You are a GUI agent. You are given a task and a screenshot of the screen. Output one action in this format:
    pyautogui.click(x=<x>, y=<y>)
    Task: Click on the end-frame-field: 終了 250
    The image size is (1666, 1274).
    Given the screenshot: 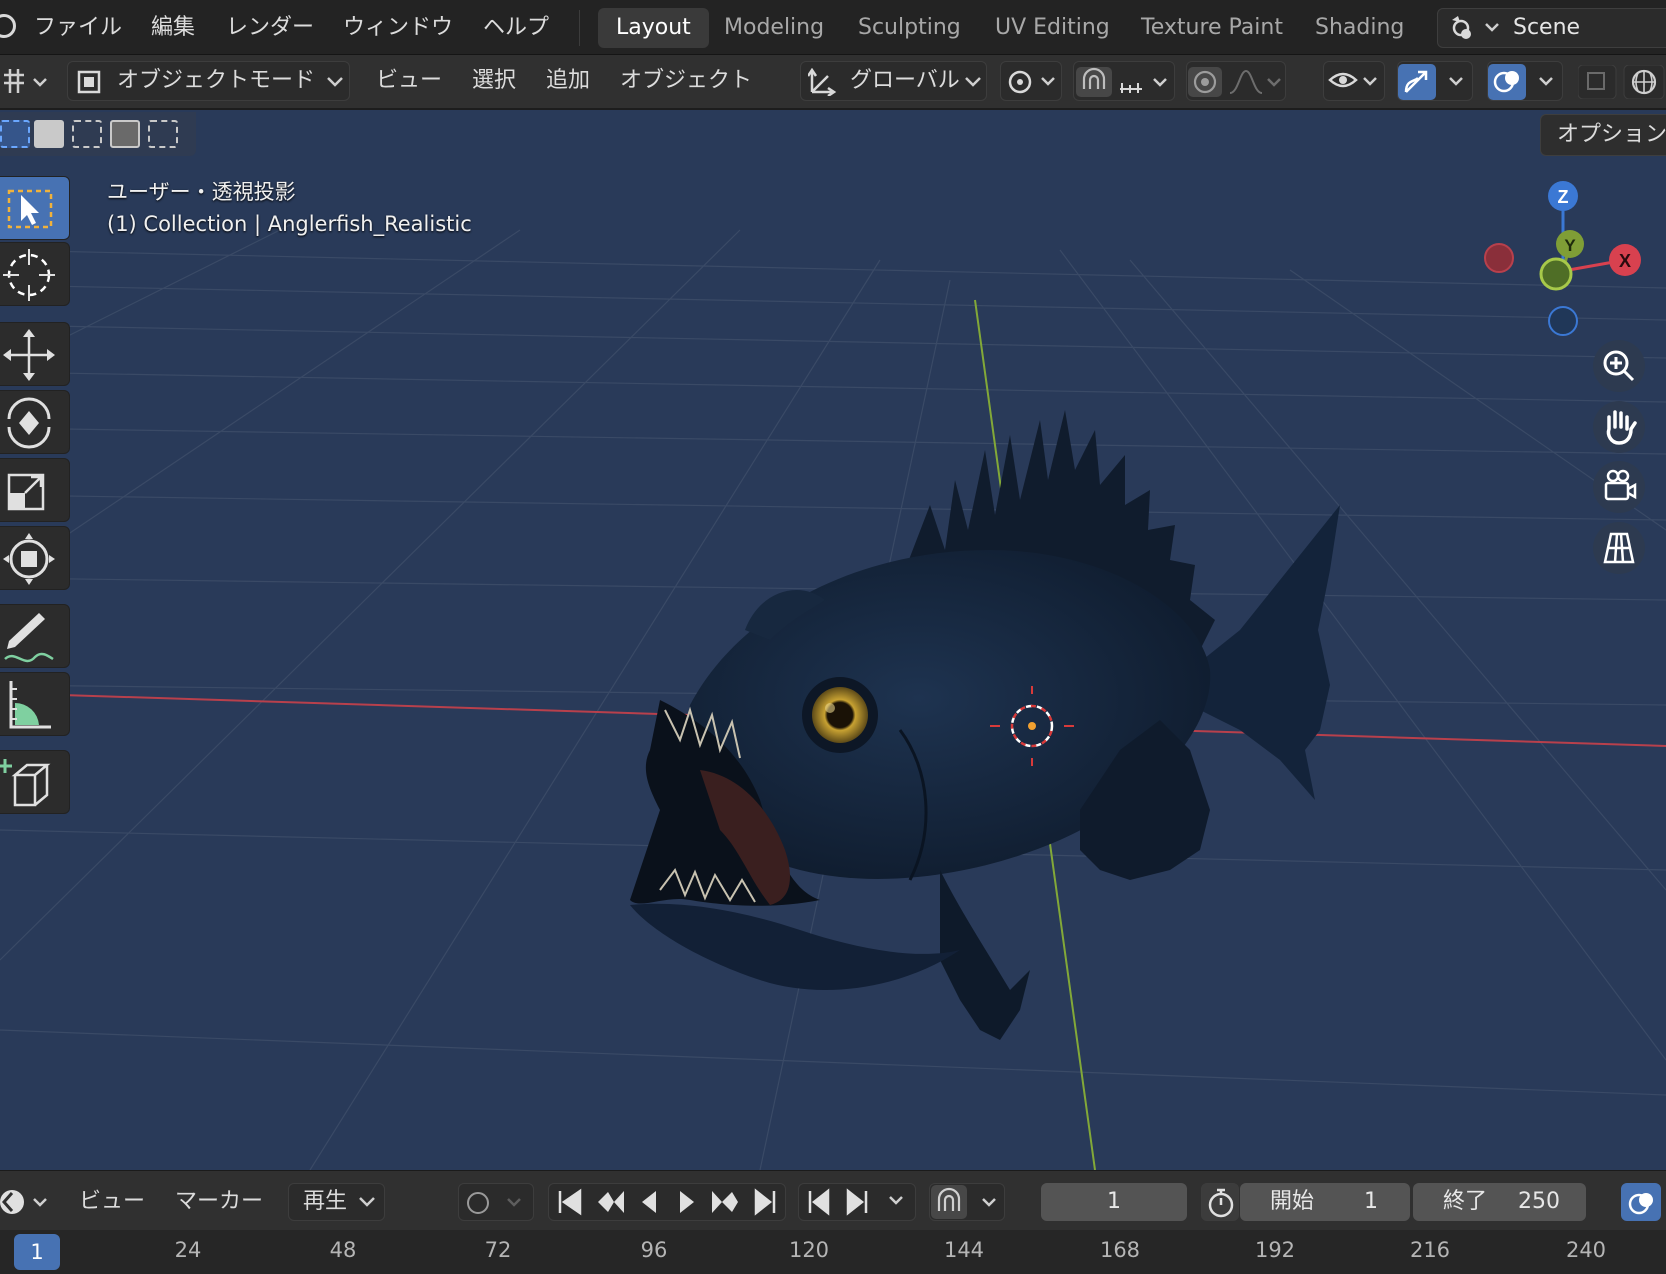 What is the action you would take?
    pyautogui.click(x=1499, y=1202)
    